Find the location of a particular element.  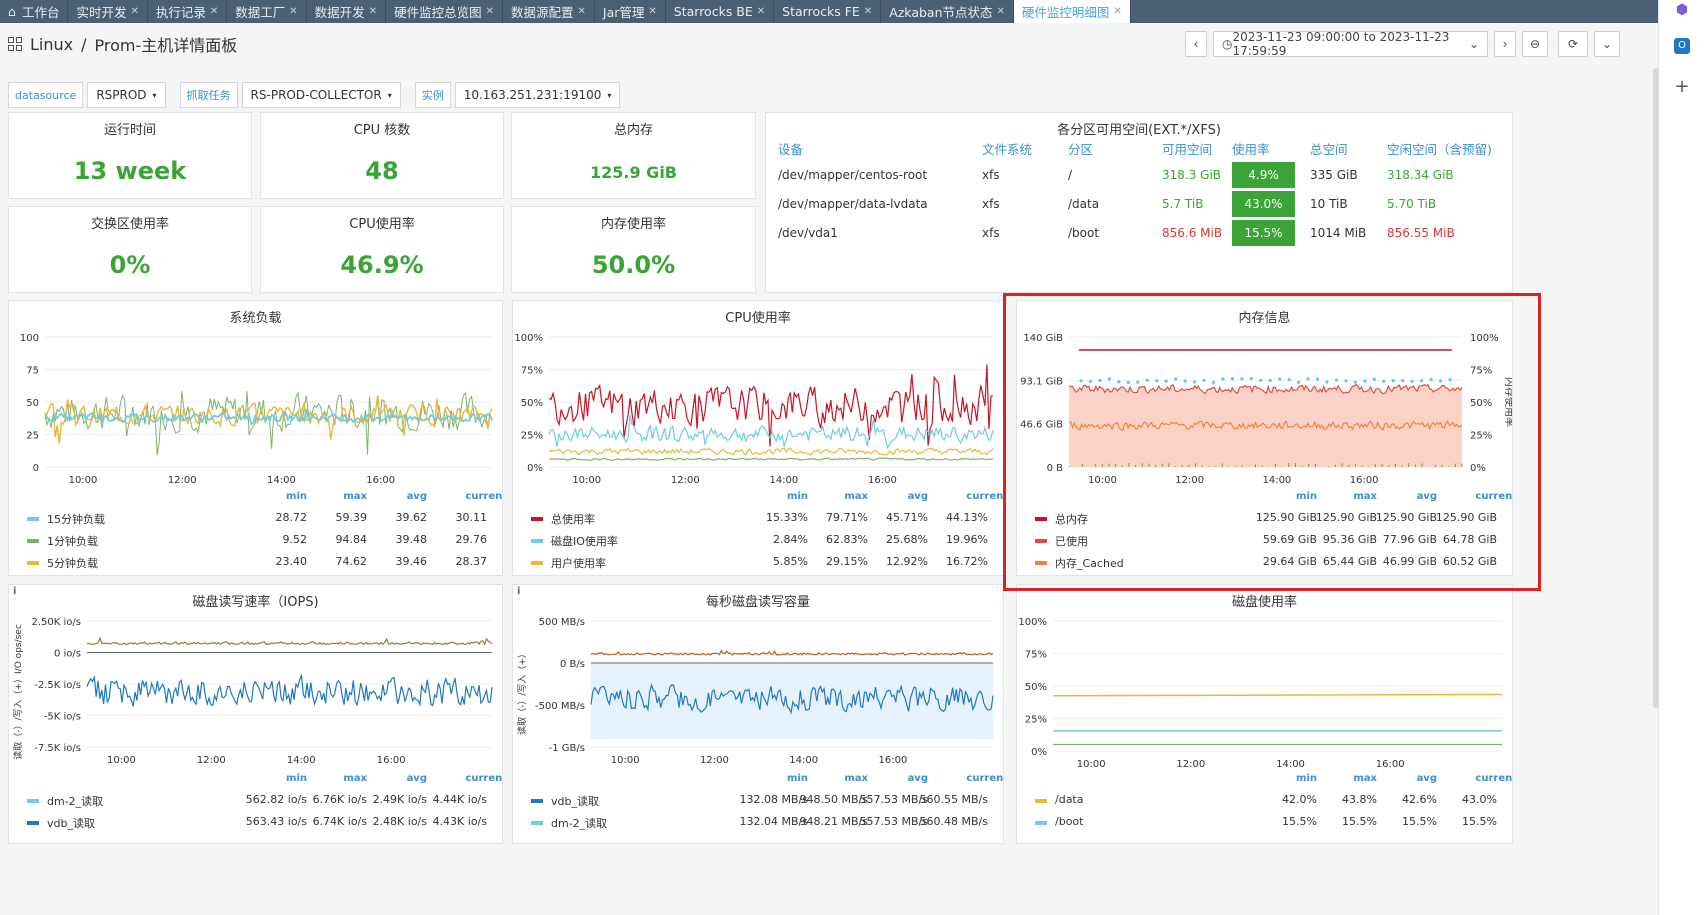

legend-item: 总使用率 15.33% 79.71% 45.71% 44.13% is located at coordinates (763, 519).